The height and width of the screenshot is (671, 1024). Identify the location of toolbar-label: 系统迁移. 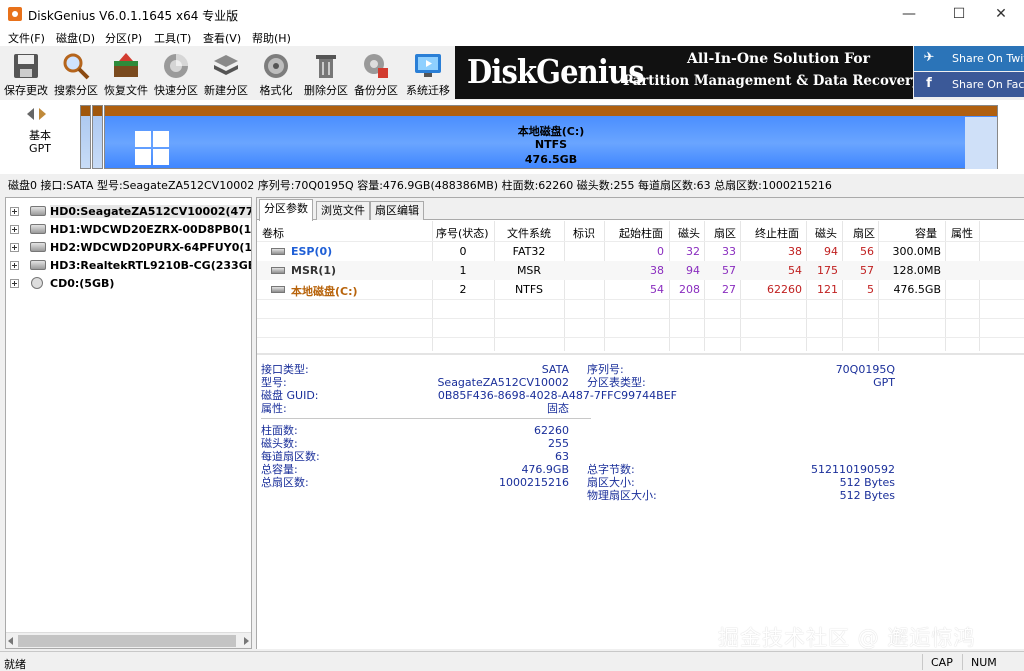
(428, 90).